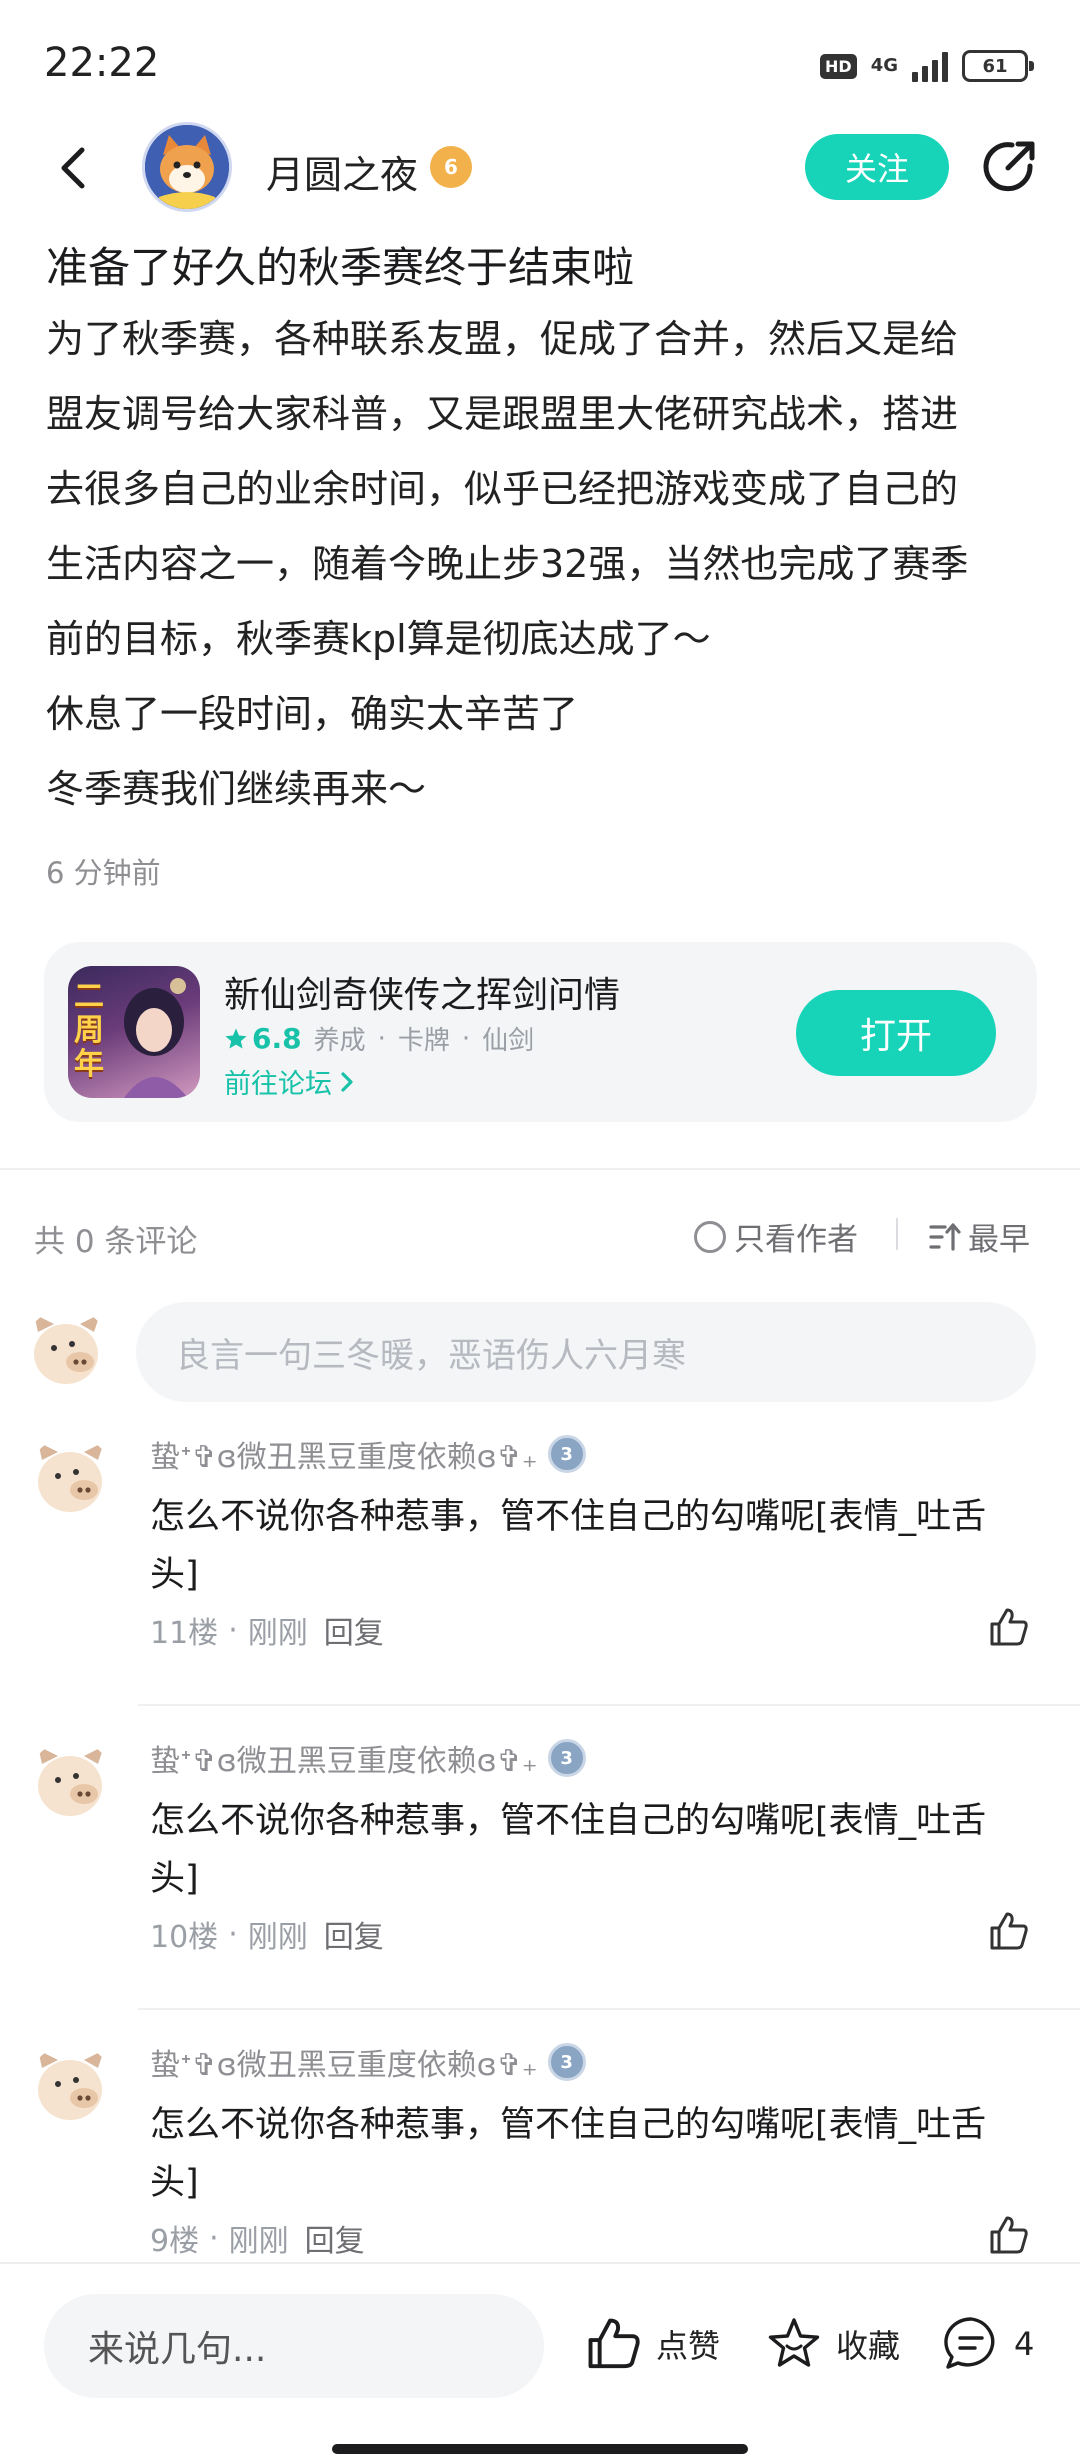 The height and width of the screenshot is (2460, 1080). What do you see at coordinates (507, 564) in the screenshot?
I see `post-body-line: 生活内容之一，随着今晚止步32强，当然也完成了赛季` at bounding box center [507, 564].